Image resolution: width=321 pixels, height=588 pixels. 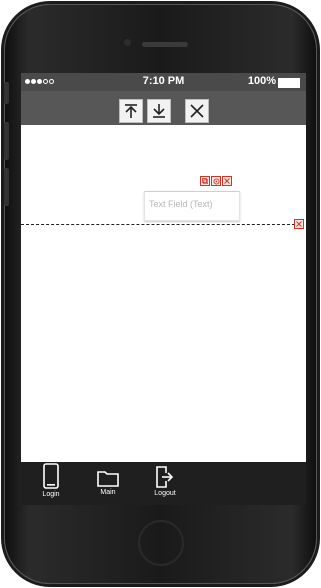 What do you see at coordinates (127, 42) in the screenshot?
I see `front-camera` at bounding box center [127, 42].